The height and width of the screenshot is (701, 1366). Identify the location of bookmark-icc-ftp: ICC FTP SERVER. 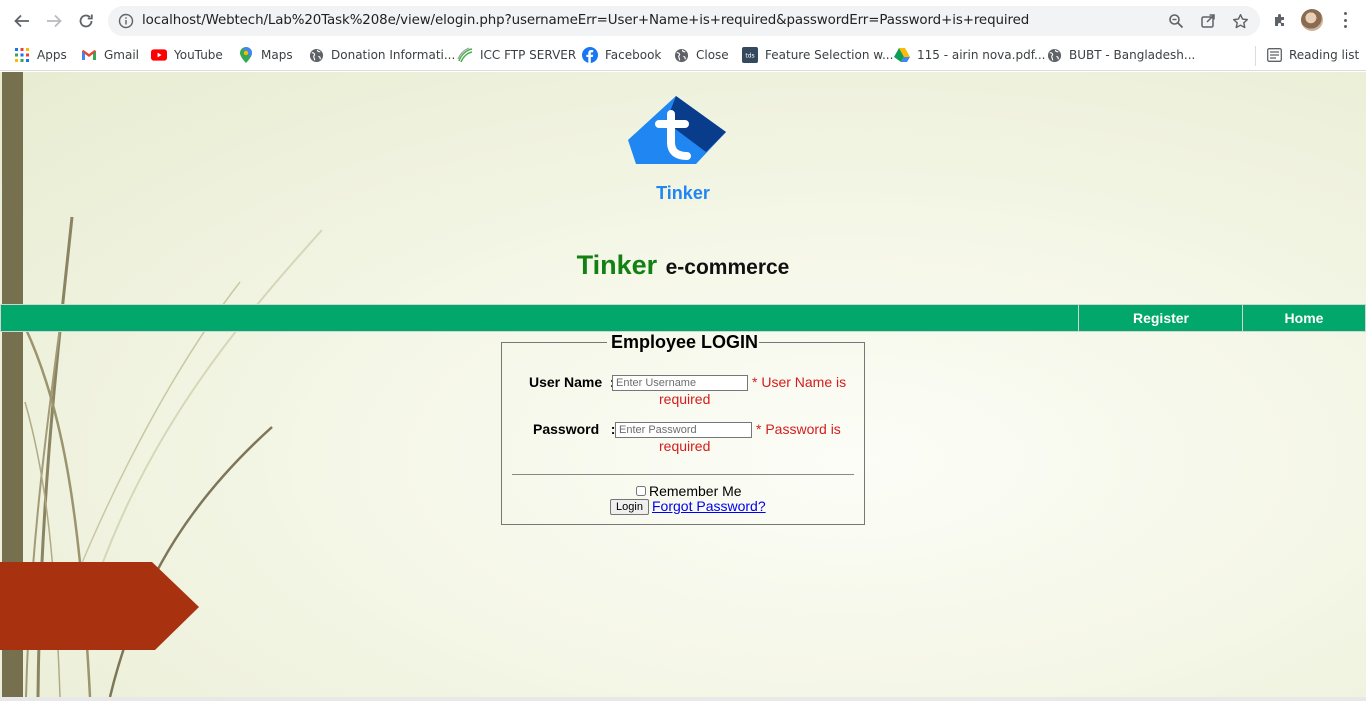
(516, 55).